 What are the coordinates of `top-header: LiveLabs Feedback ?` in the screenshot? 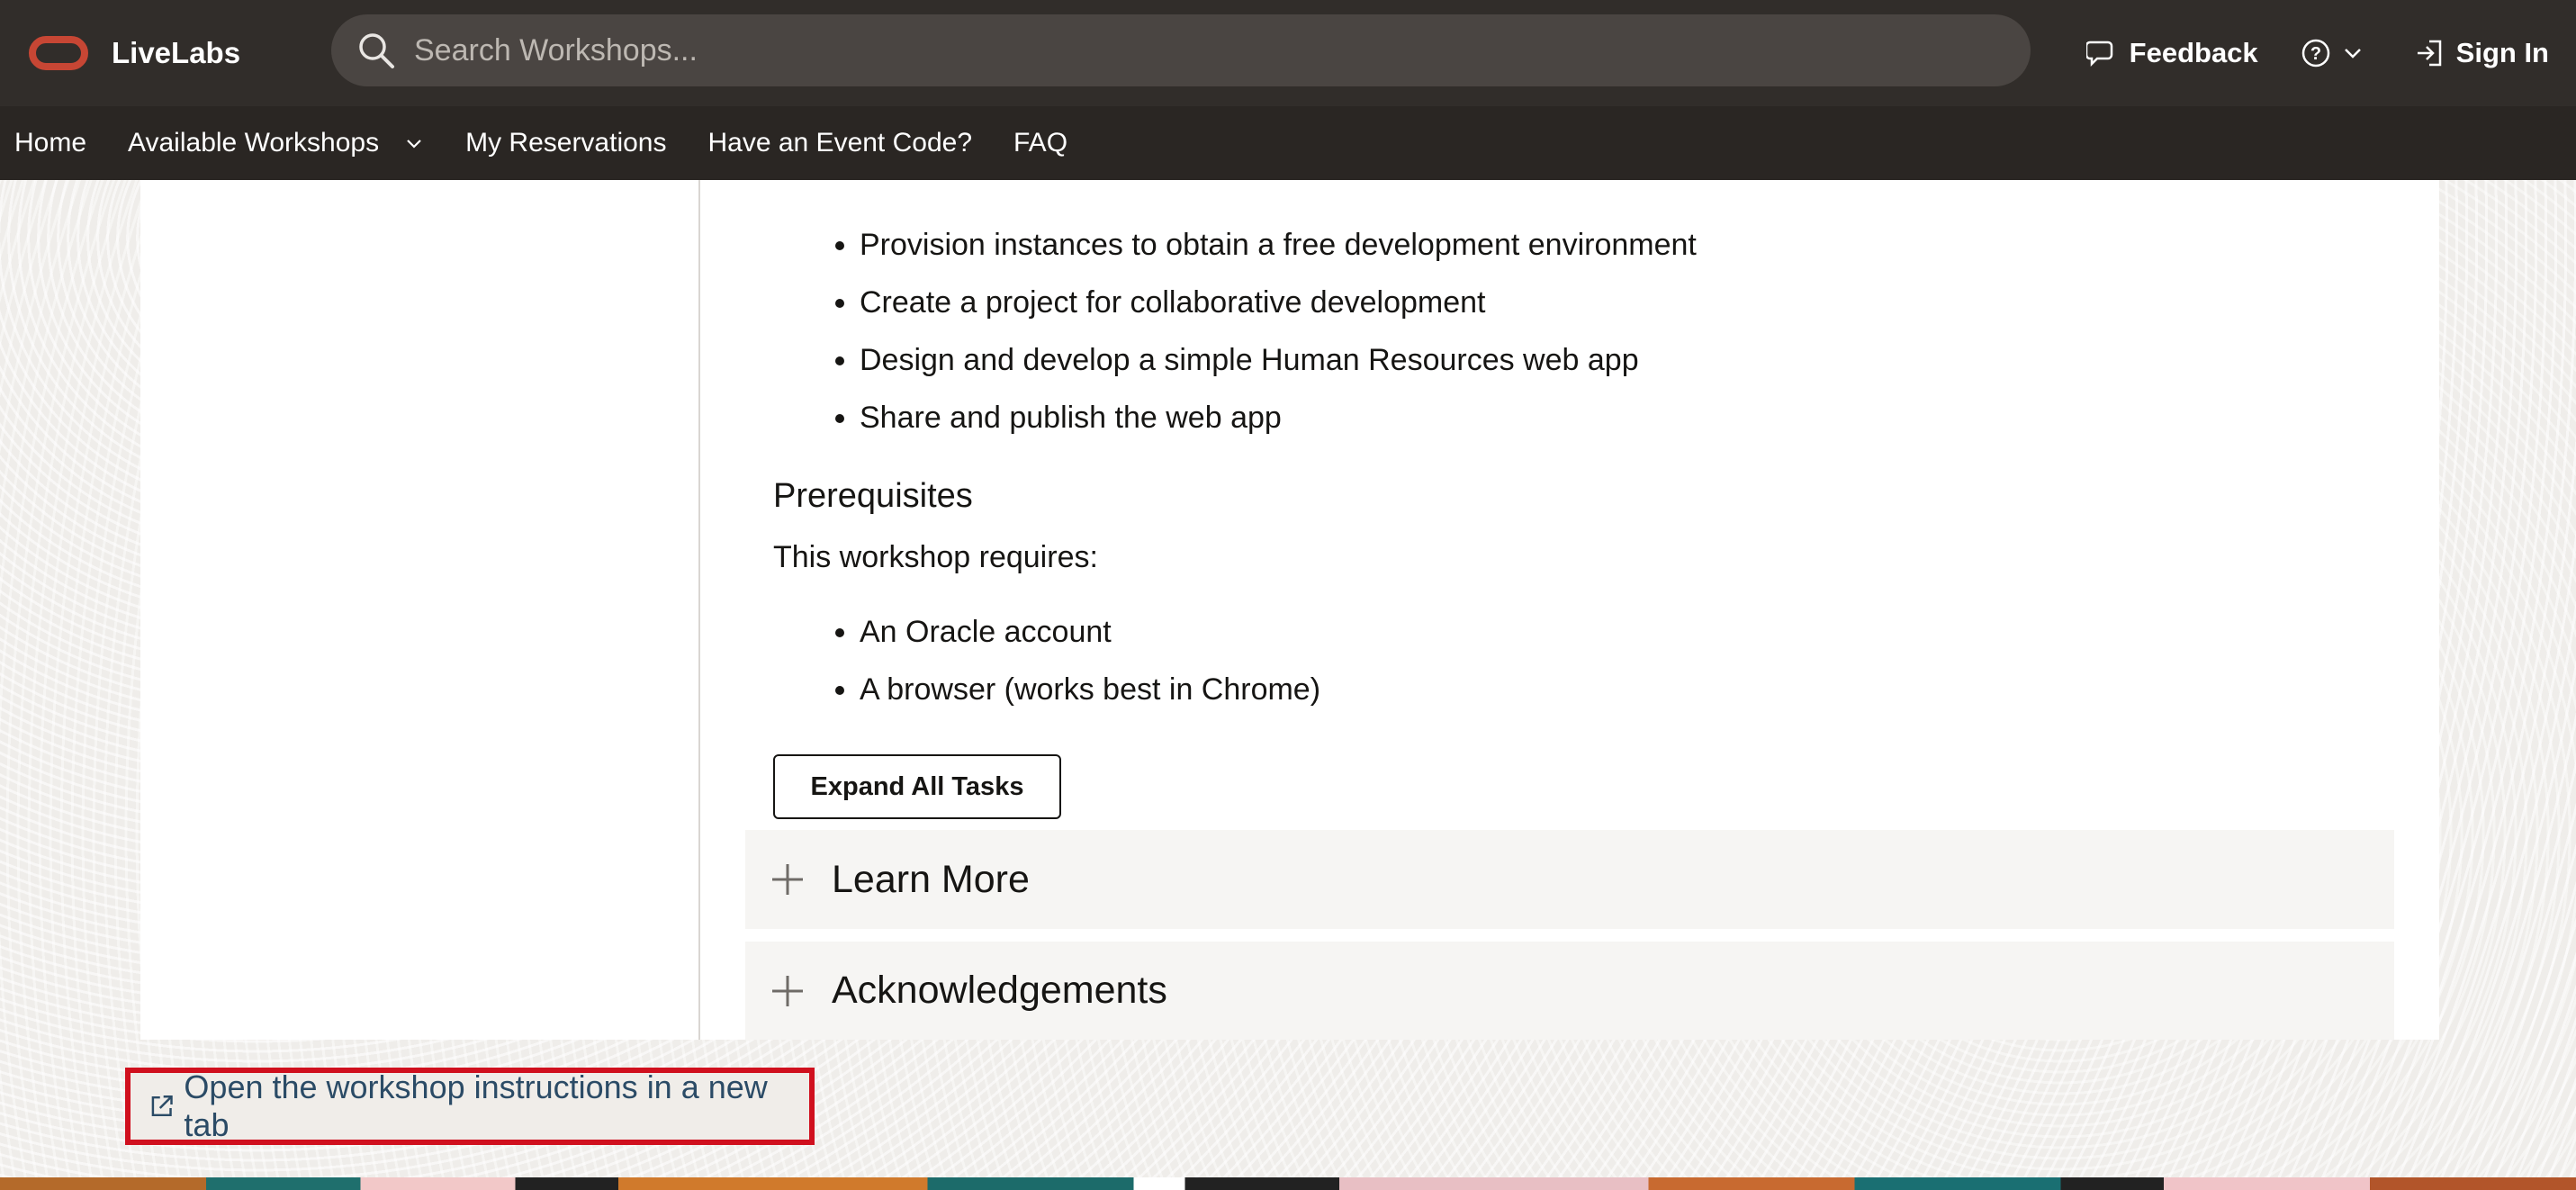 It's located at (1288, 53).